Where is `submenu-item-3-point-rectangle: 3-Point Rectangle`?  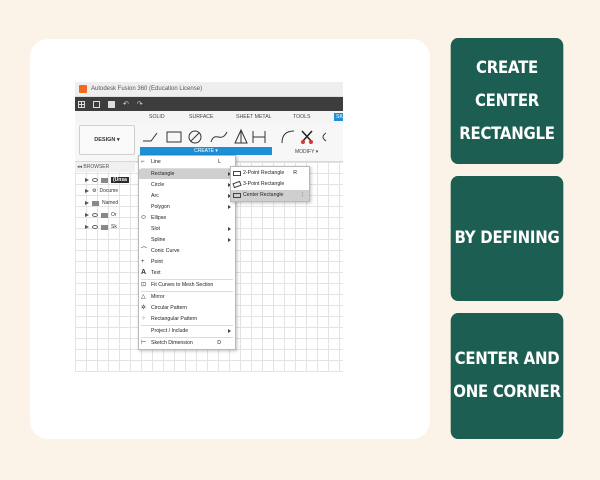 submenu-item-3-point-rectangle: 3-Point Rectangle is located at coordinates (270, 184).